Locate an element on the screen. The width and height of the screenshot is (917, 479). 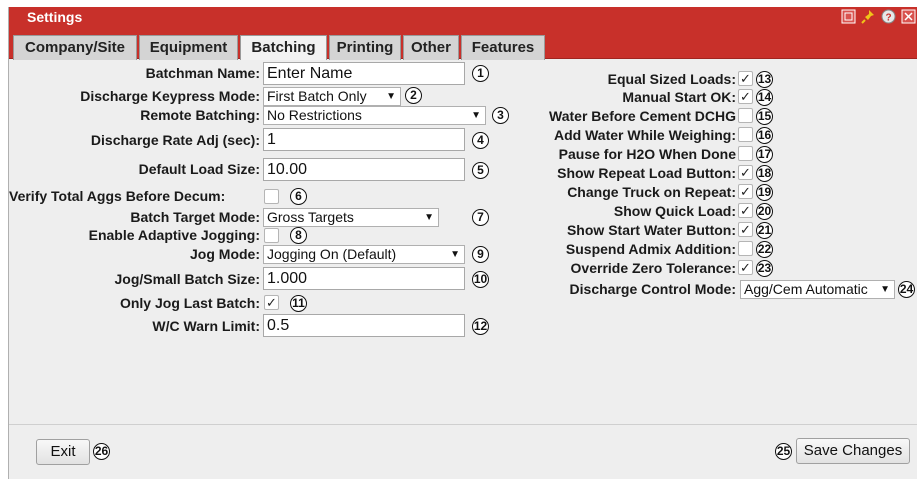
batch-target-mode-value: Gross Targets is located at coordinates (310, 217).